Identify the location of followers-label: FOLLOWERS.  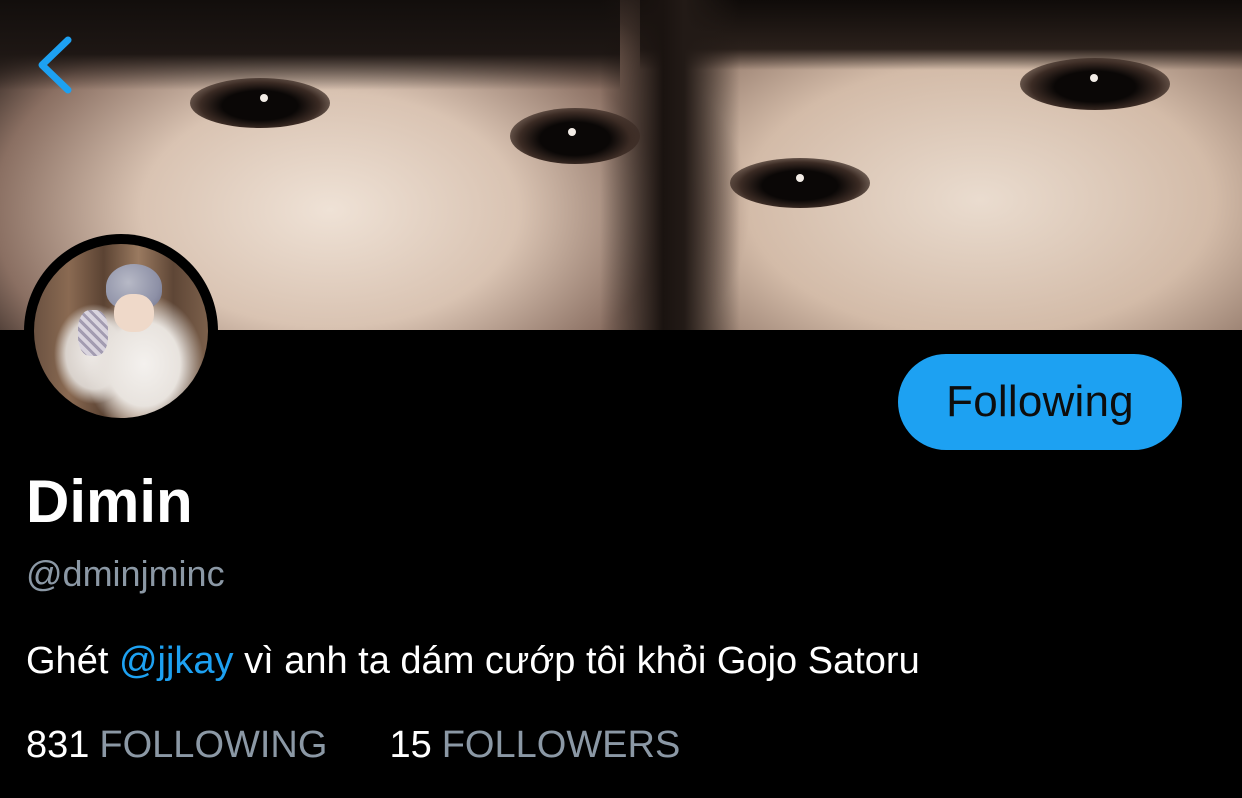
(561, 745).